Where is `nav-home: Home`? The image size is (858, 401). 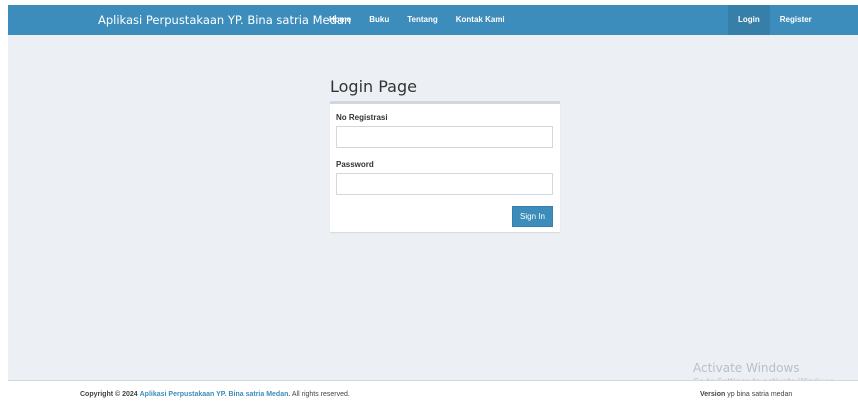 nav-home: Home is located at coordinates (340, 20).